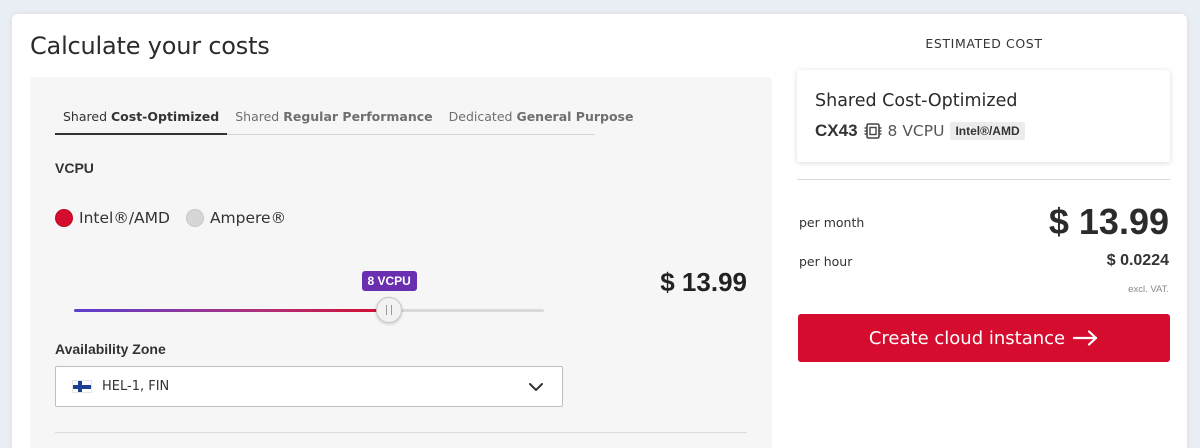 This screenshot has height=448, width=1200. I want to click on arrow-right-icon, so click(1085, 338).